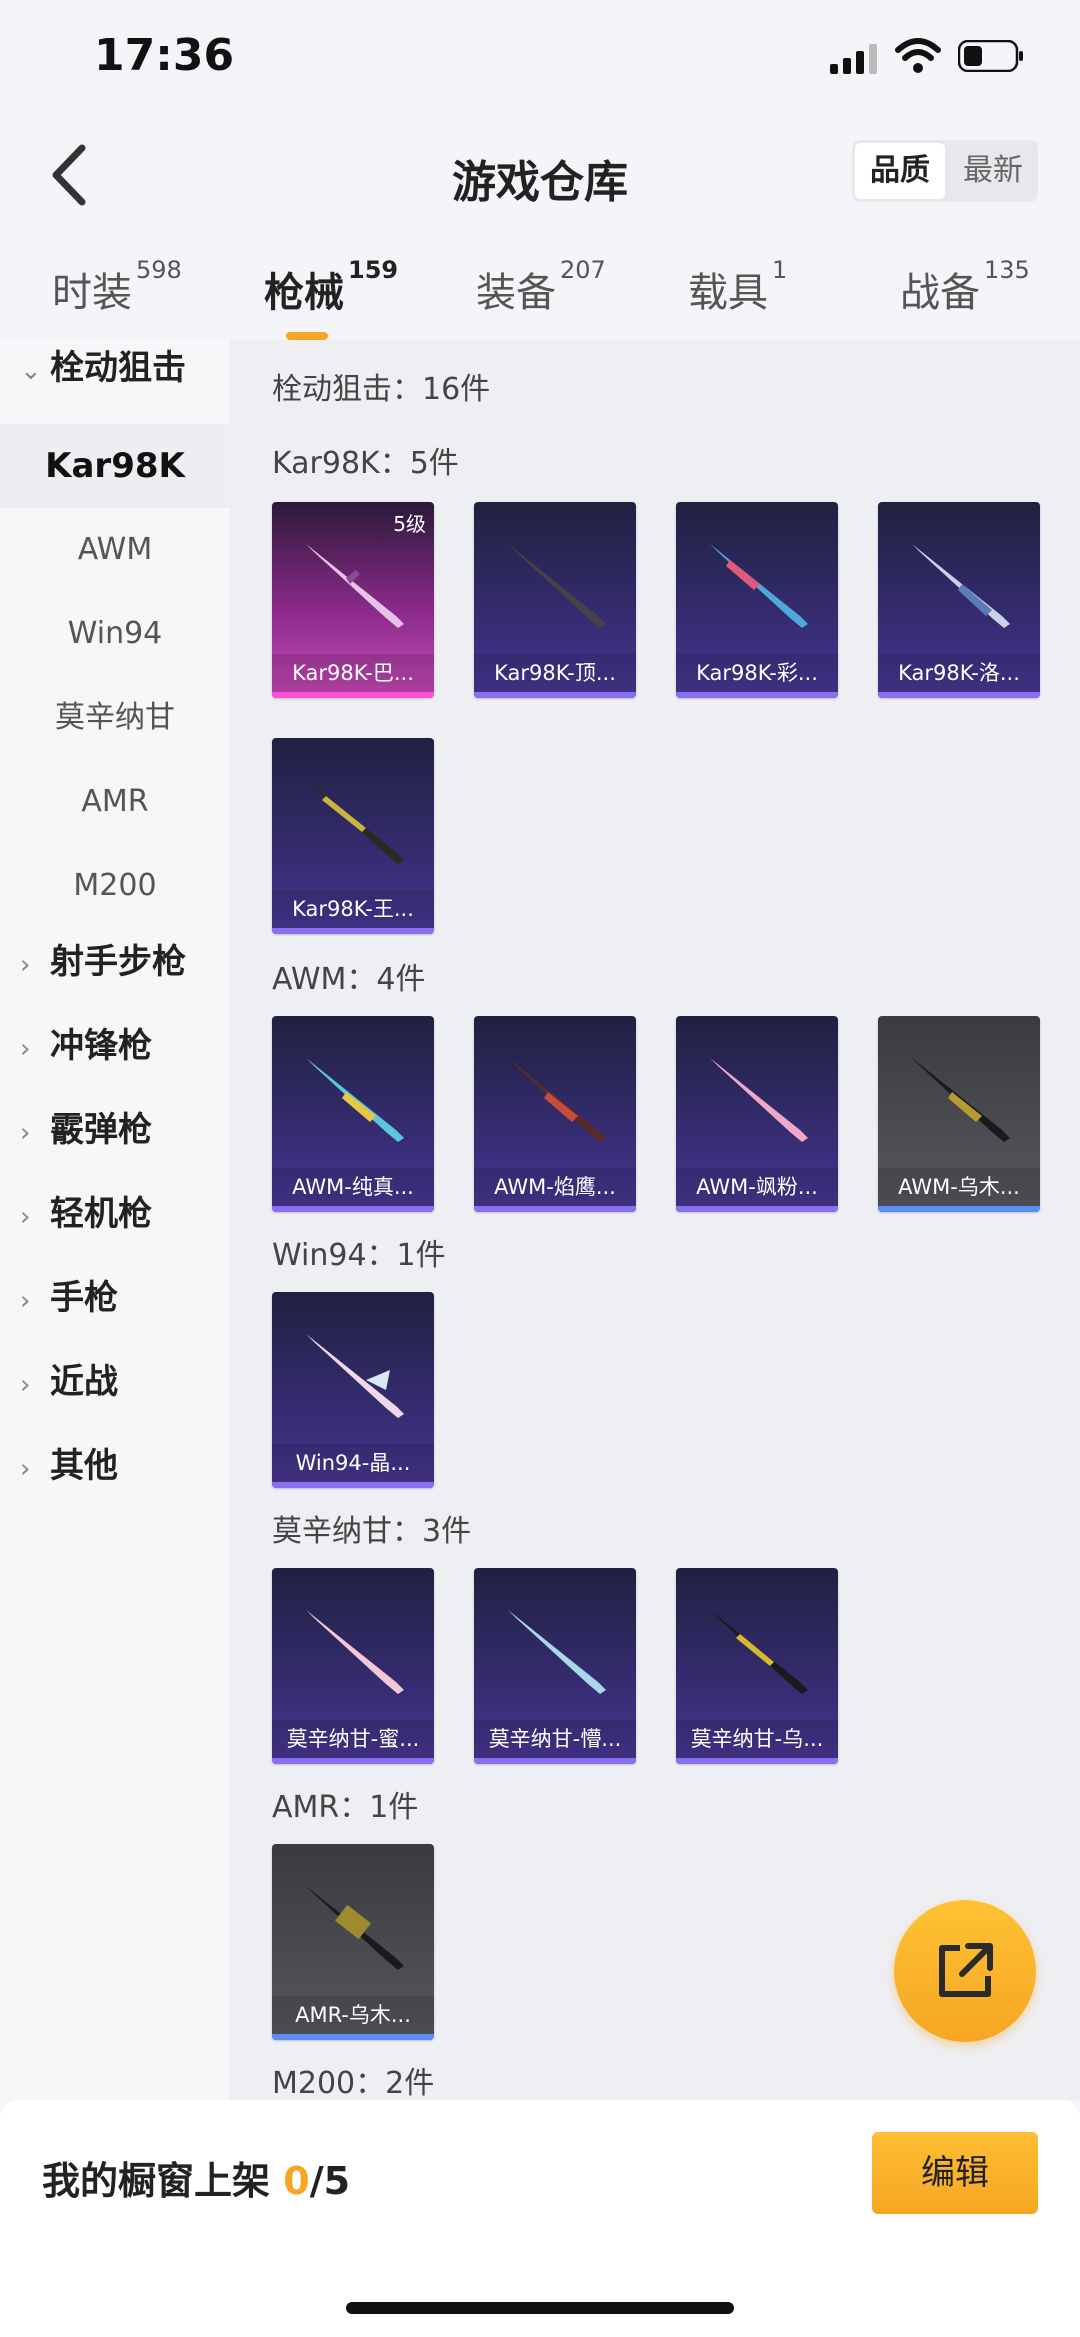 The image size is (1080, 2337). Describe the element at coordinates (330, 2181) in the screenshot. I see `shelf-count-total: /5` at that location.